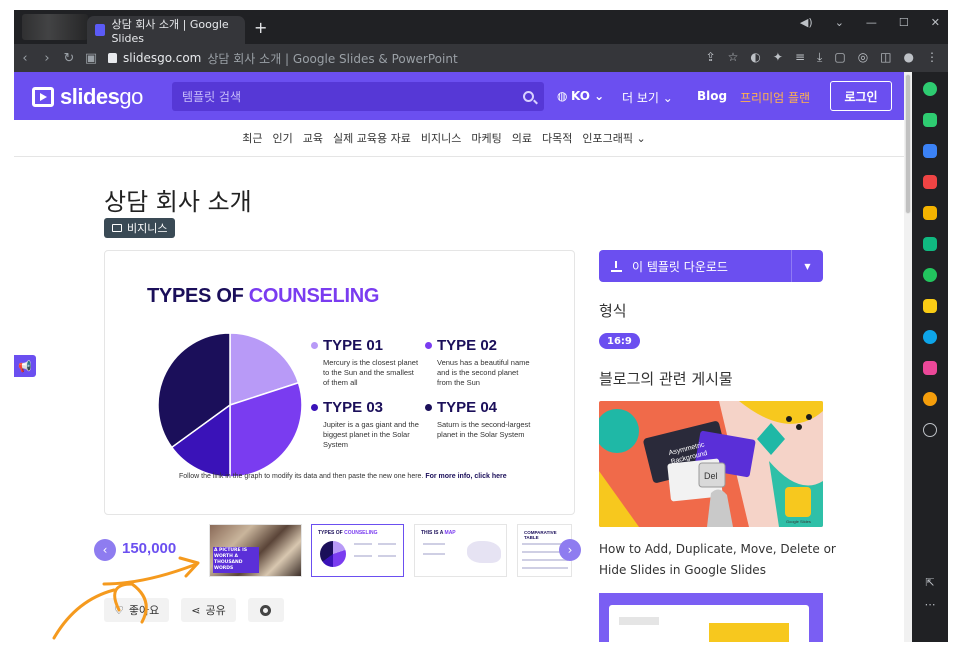 The width and height of the screenshot is (966, 656). What do you see at coordinates (353, 345) in the screenshot?
I see `type-heading-label: TYPE 01` at bounding box center [353, 345].